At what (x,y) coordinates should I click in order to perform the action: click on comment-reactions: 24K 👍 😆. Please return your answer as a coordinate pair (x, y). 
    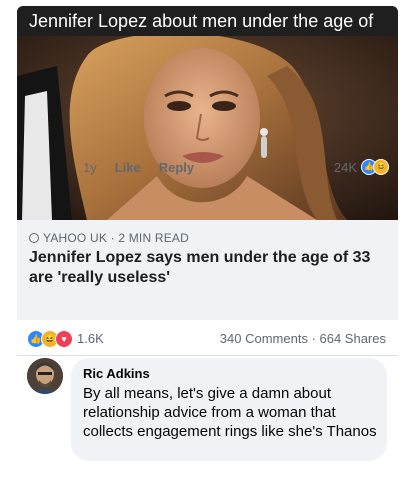
    Looking at the image, I should click on (361, 167).